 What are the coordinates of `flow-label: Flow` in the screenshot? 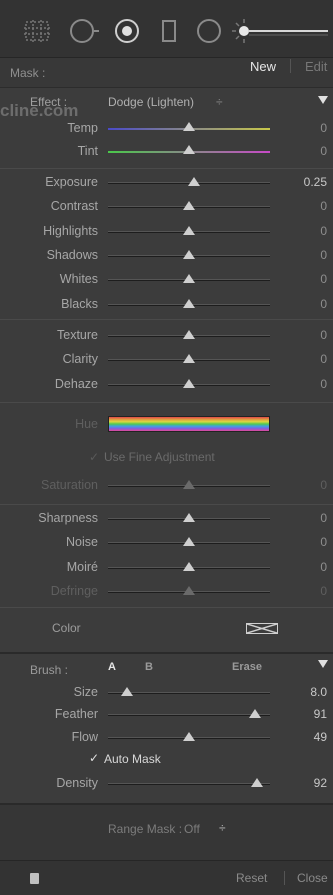 It's located at (84, 736).